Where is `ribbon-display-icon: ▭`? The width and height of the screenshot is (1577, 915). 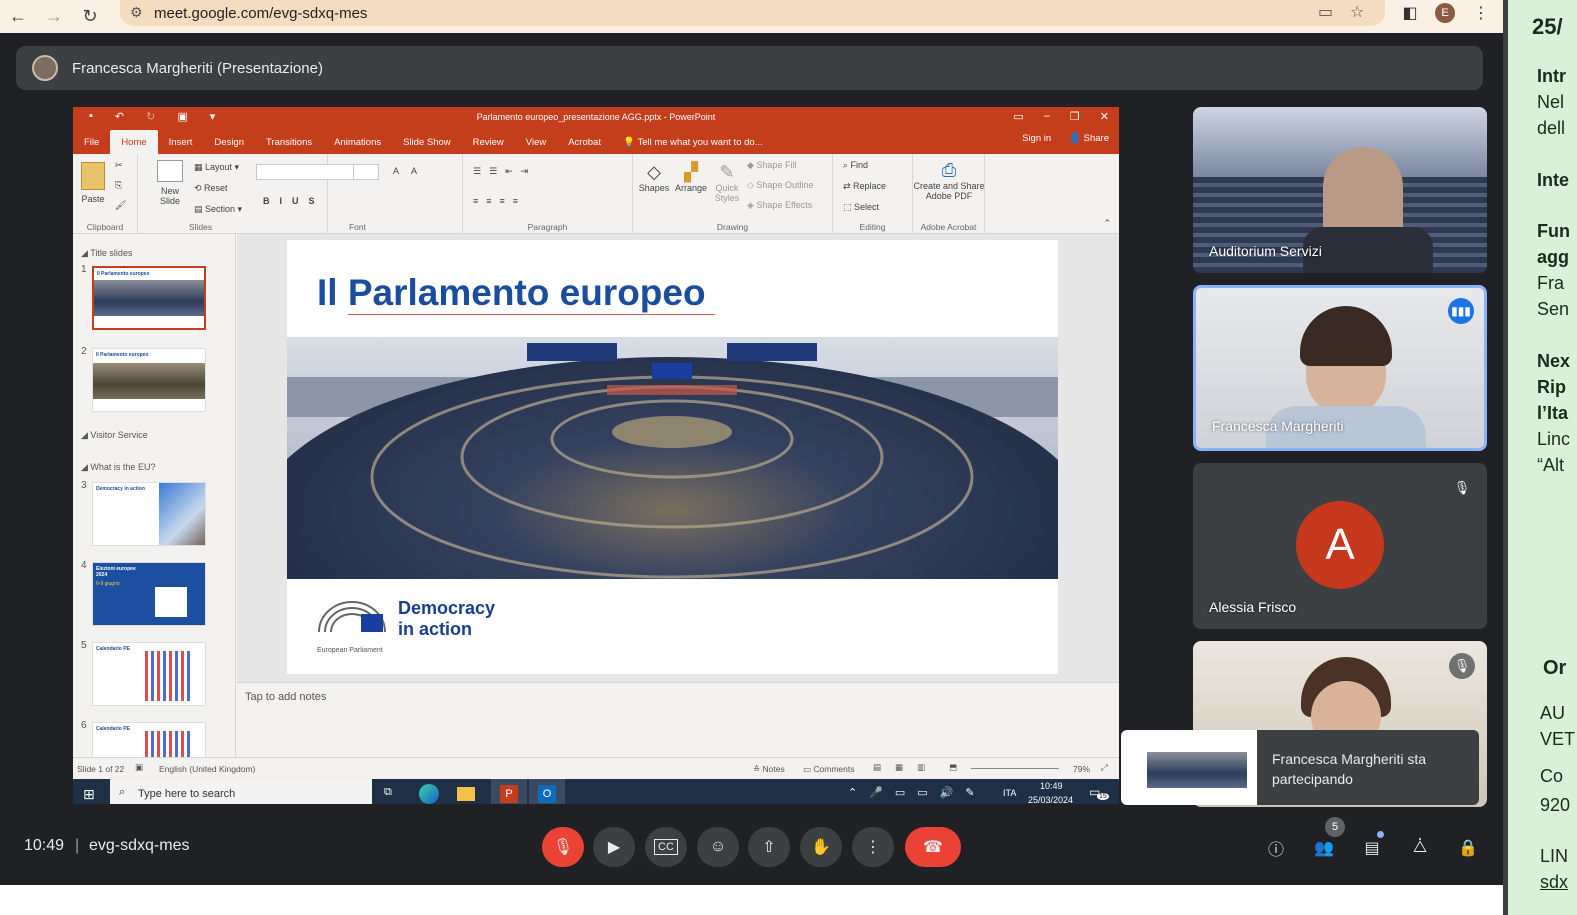
ribbon-display-icon: ▭ is located at coordinates (1018, 116).